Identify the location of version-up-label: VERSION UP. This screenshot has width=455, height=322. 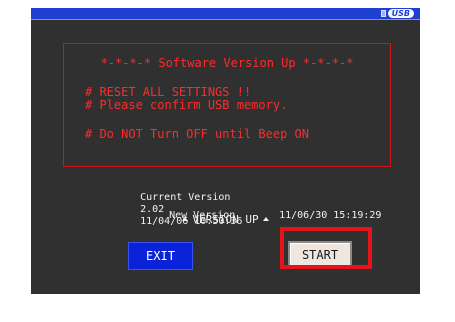
(225, 219).